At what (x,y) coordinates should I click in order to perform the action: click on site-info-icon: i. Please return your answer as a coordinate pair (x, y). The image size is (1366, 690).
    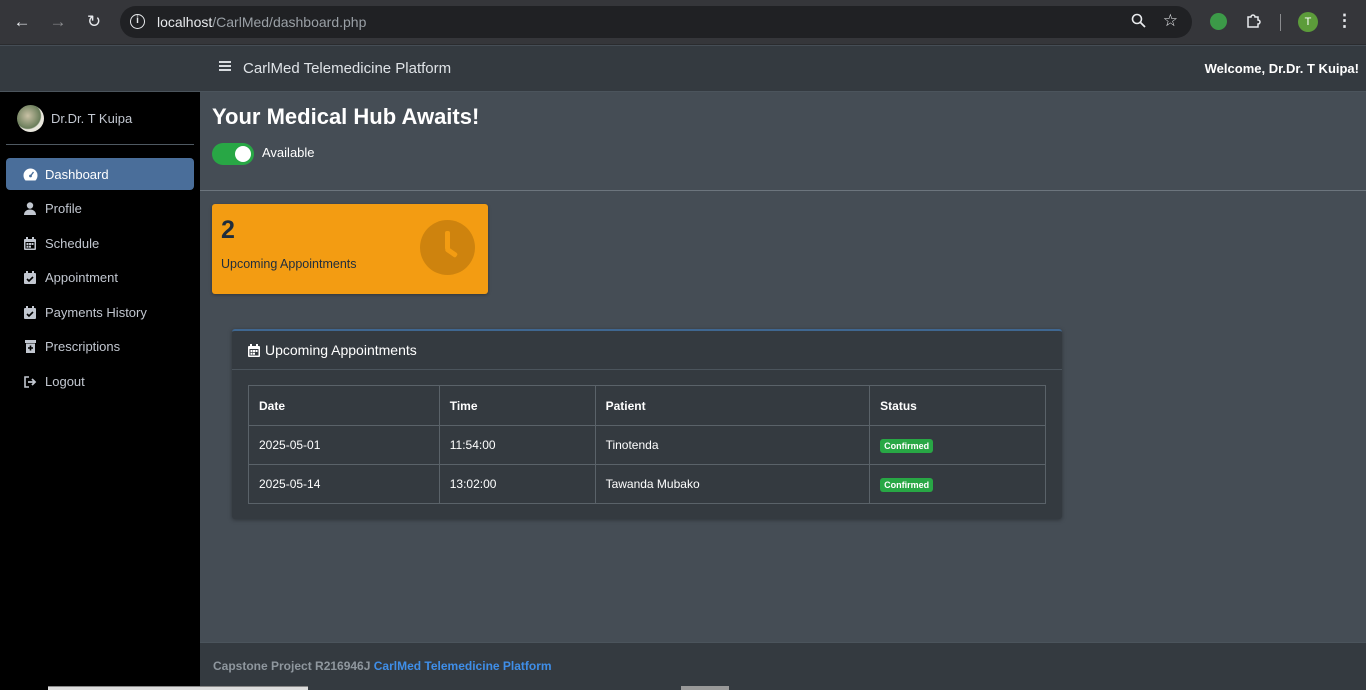
    Looking at the image, I should click on (137, 21).